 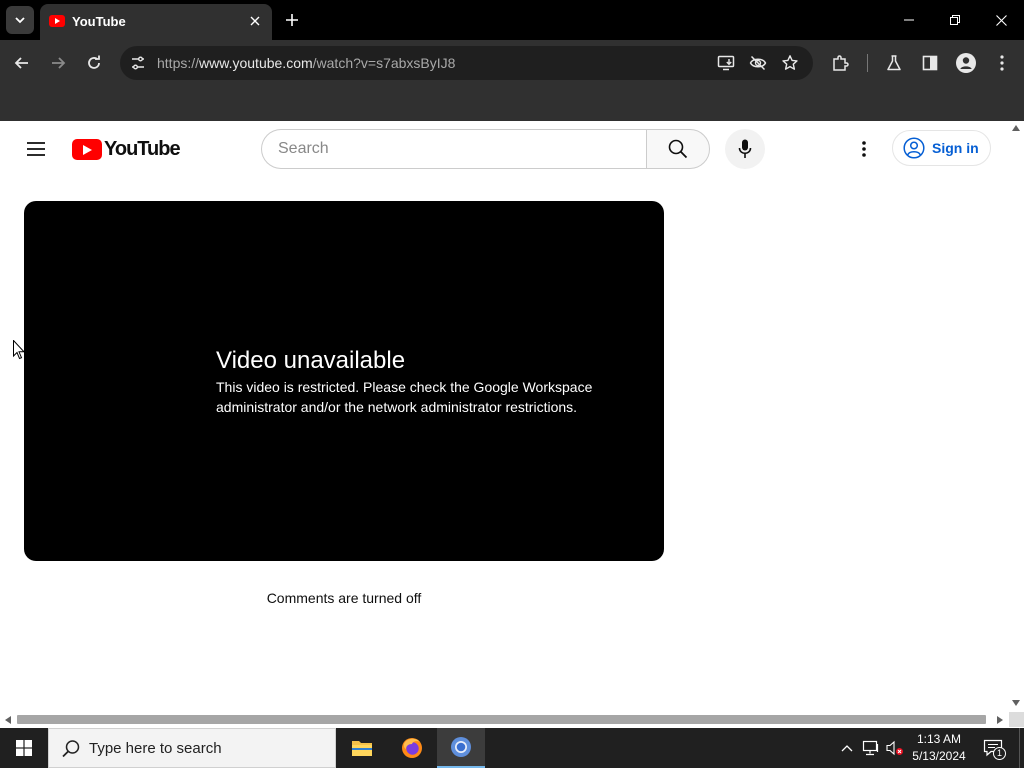 What do you see at coordinates (512, 20) in the screenshot?
I see `browser-tab-strip: YouTube` at bounding box center [512, 20].